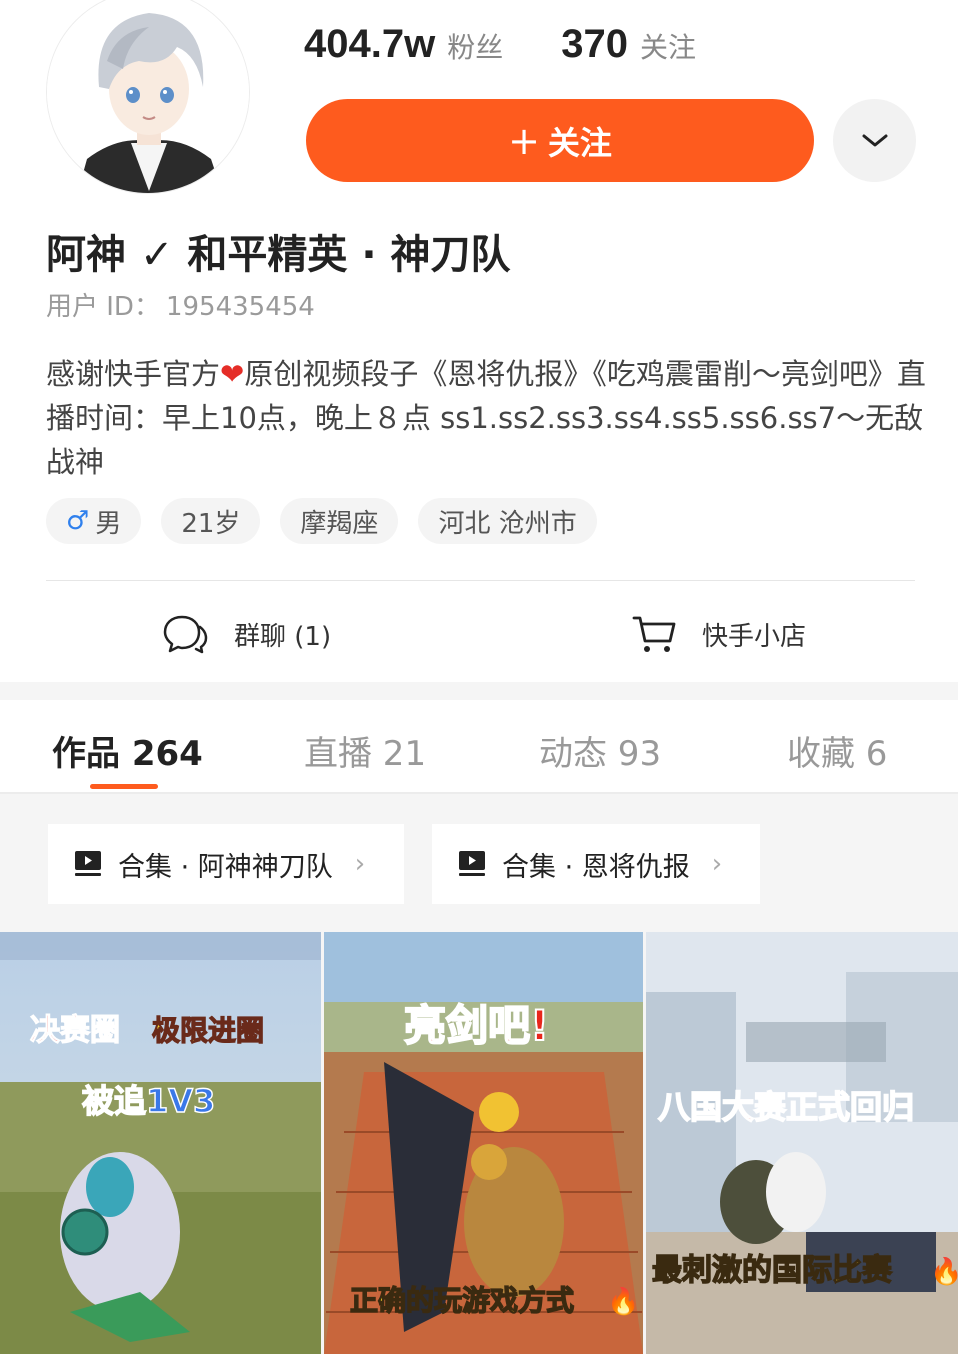 The width and height of the screenshot is (958, 1354). Describe the element at coordinates (479, 747) in the screenshot. I see `content-tabs: 作品 264 直播 21 动态 93 收藏 6` at that location.